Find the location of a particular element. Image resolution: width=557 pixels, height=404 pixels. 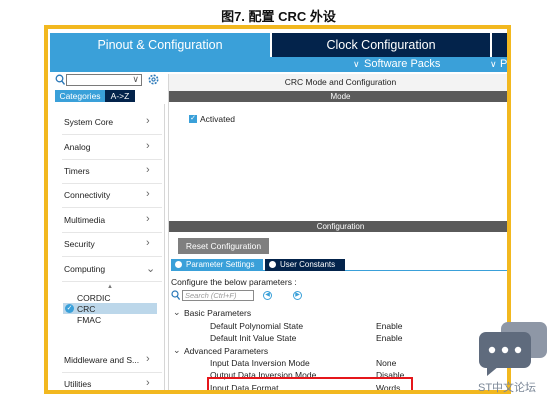

param-value: None is located at coordinates (386, 363).